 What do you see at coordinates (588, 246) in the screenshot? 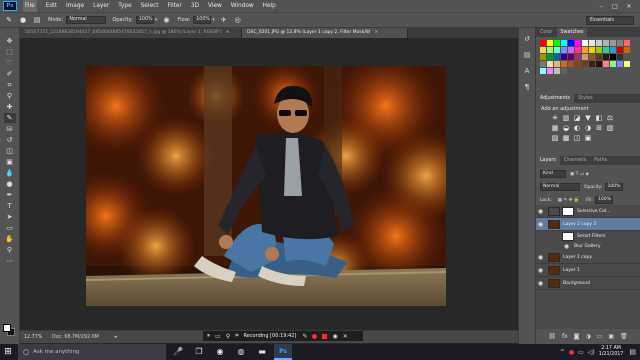
I see `blur-gallery-row: ◉ Blur Gallery` at bounding box center [588, 246].